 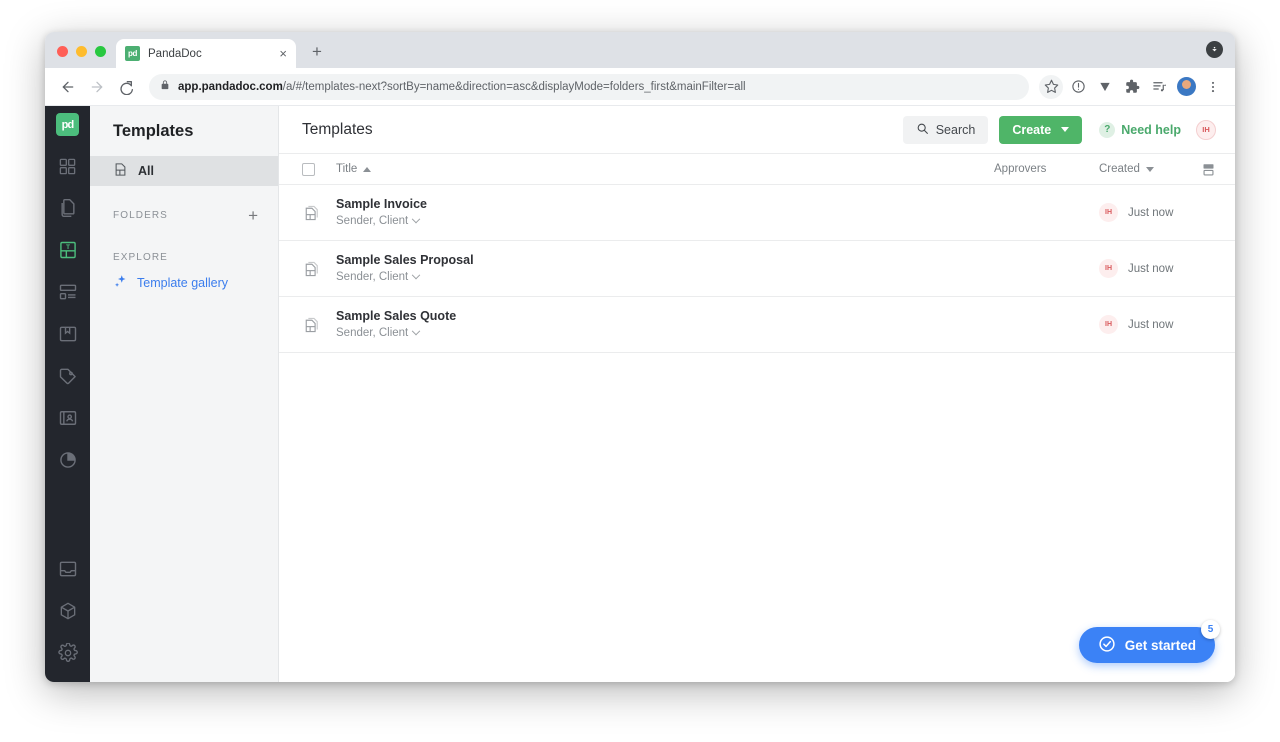 What do you see at coordinates (68, 569) in the screenshot?
I see `rail-item-inbox` at bounding box center [68, 569].